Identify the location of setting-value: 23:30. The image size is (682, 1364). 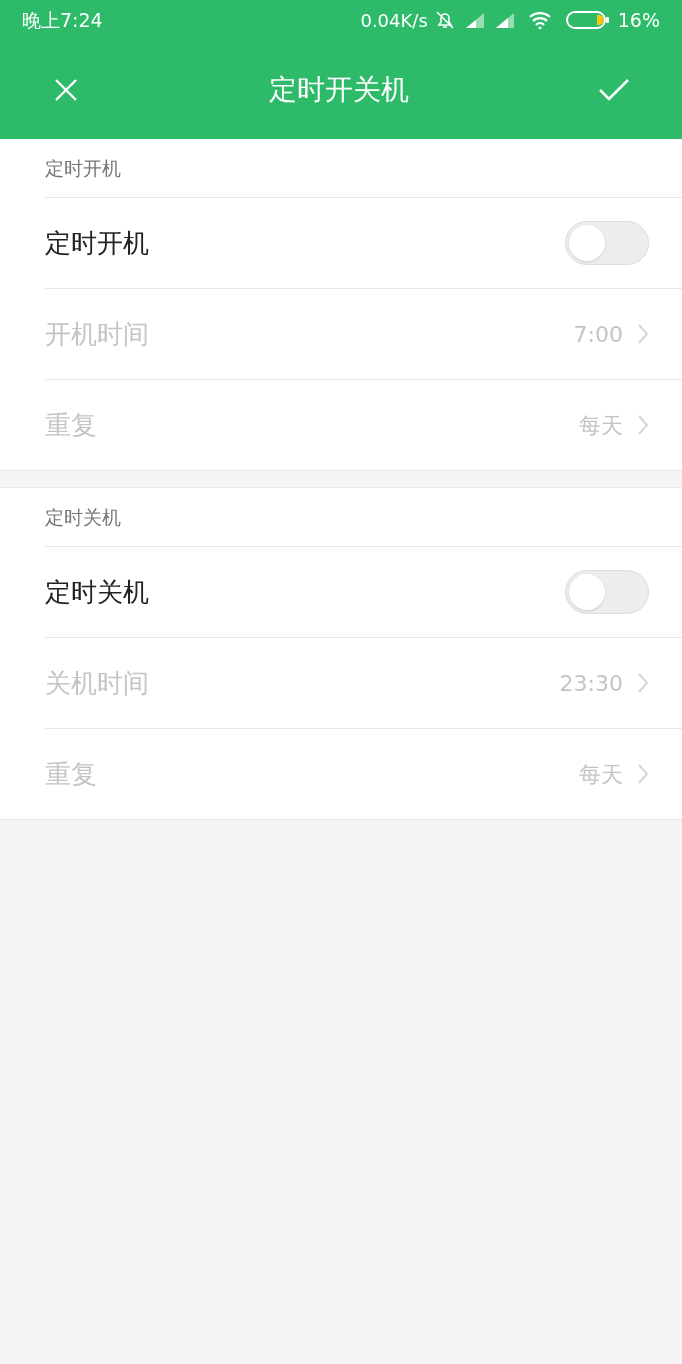
(591, 683).